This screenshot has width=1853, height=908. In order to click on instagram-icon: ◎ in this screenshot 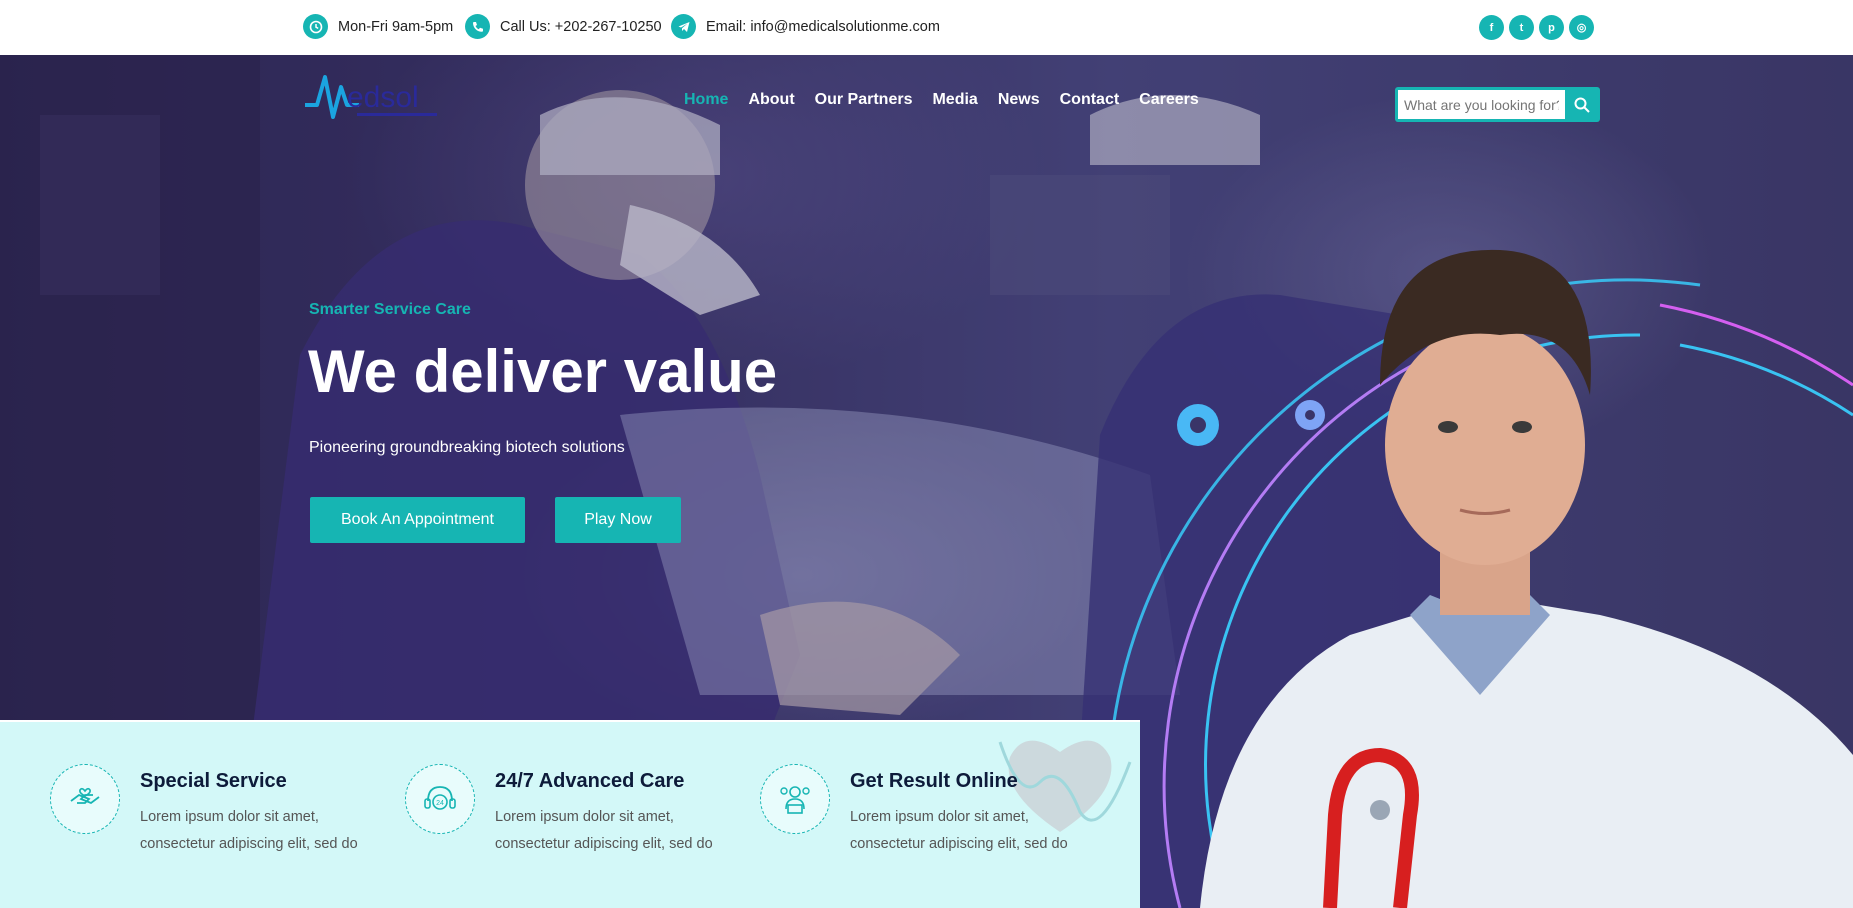, I will do `click(1581, 27)`.